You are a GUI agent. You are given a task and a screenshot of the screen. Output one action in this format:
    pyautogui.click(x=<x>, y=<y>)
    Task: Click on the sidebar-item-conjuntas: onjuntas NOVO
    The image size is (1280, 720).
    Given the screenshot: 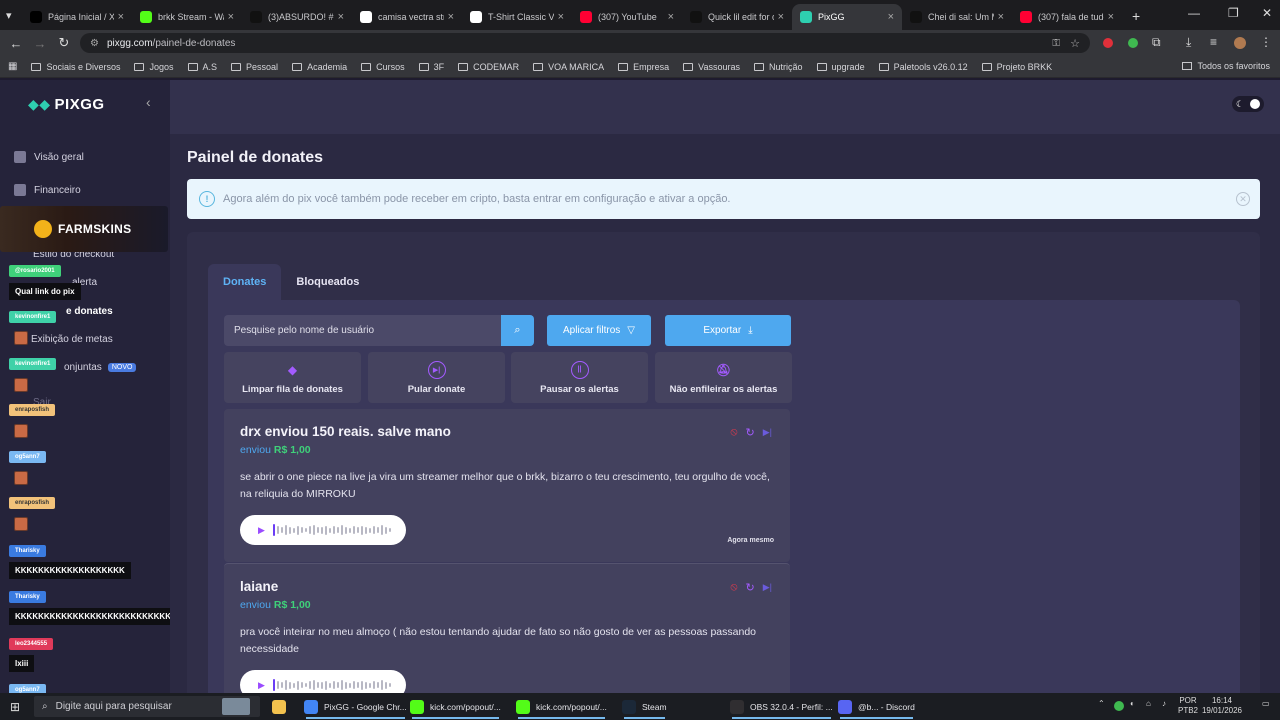 What is the action you would take?
    pyautogui.click(x=100, y=367)
    